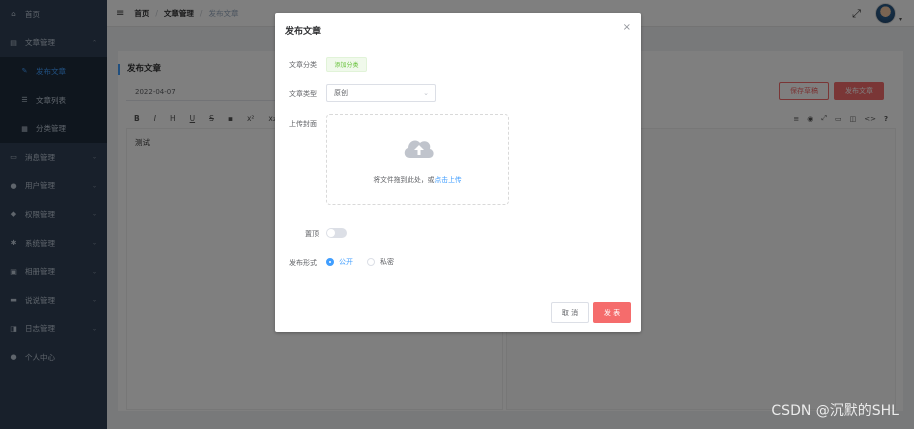 The image size is (914, 429). Describe the element at coordinates (570, 312) in the screenshot. I see `cancel-button: 取 消` at that location.